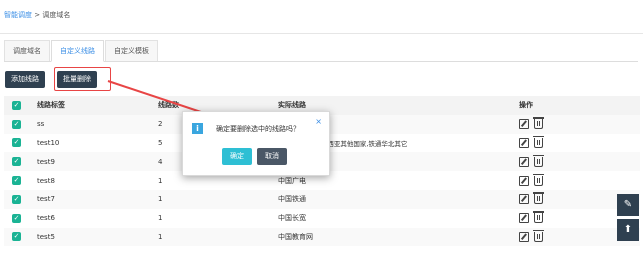 The height and width of the screenshot is (261, 643). I want to click on breadcrumb: 智能调度 > 调度域名, so click(37, 15).